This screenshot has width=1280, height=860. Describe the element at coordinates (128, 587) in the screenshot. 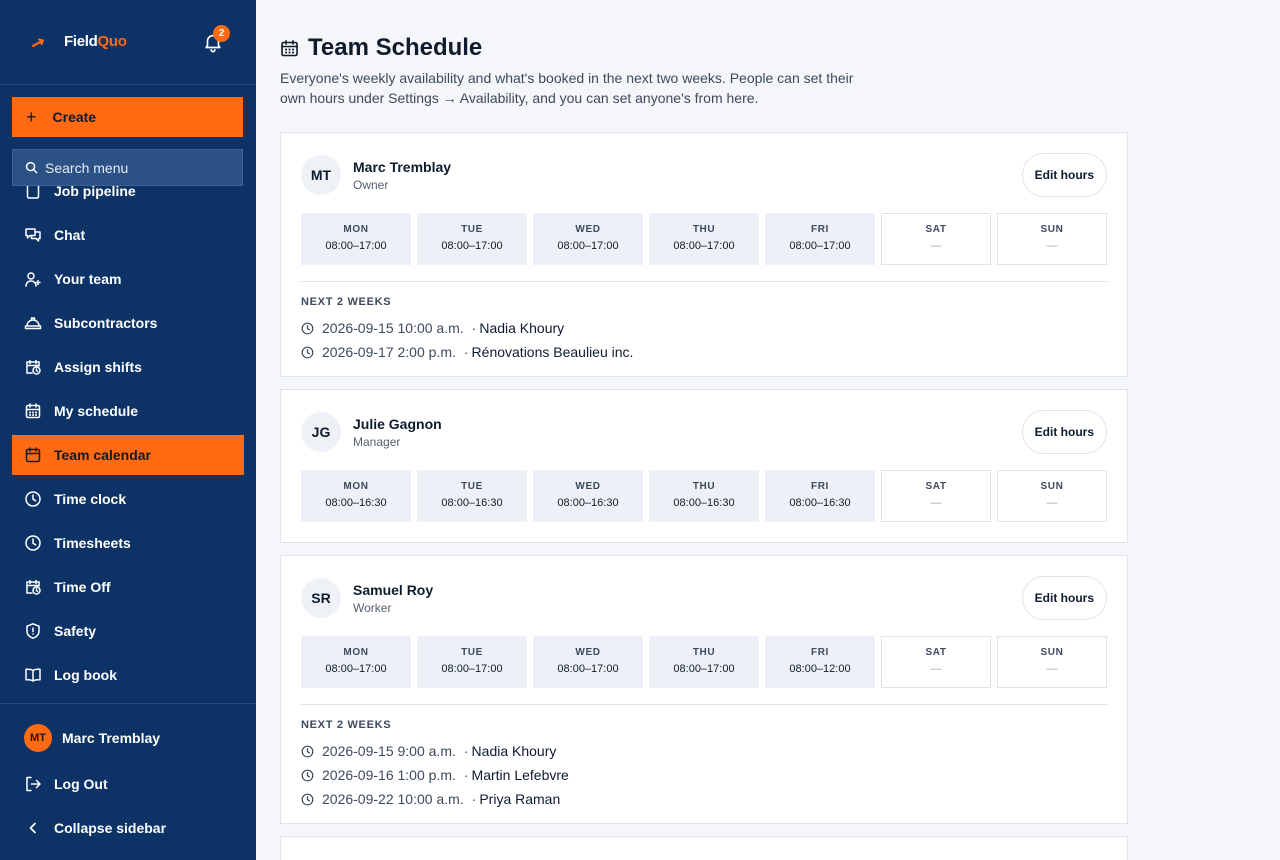

I see `sidebar-item-time-off: Time Off` at that location.